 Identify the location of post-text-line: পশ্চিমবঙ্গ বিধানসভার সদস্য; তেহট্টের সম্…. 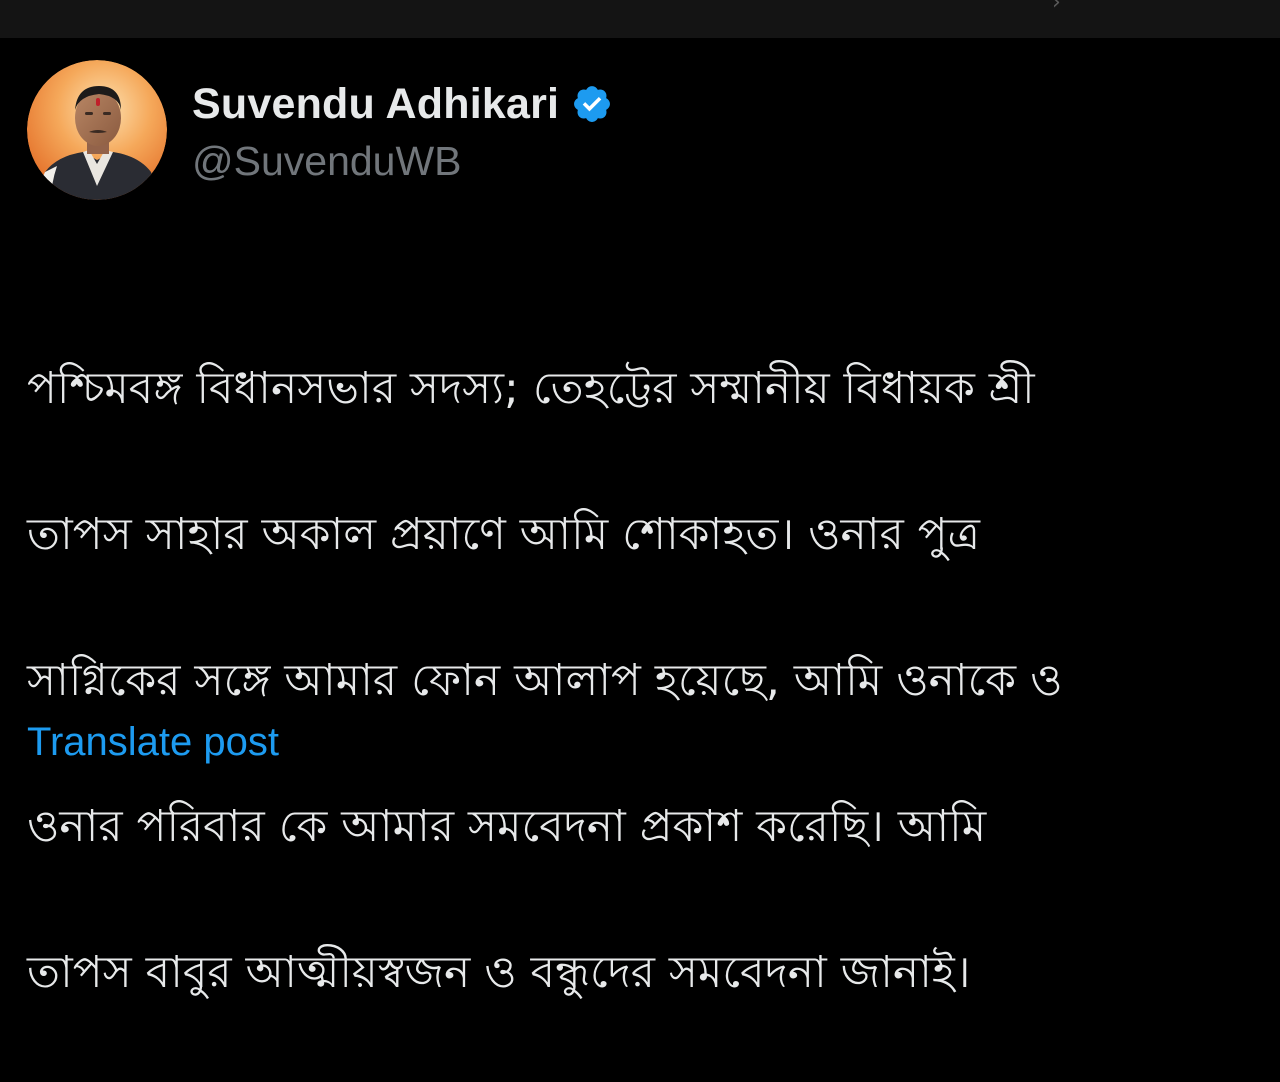
(531, 388).